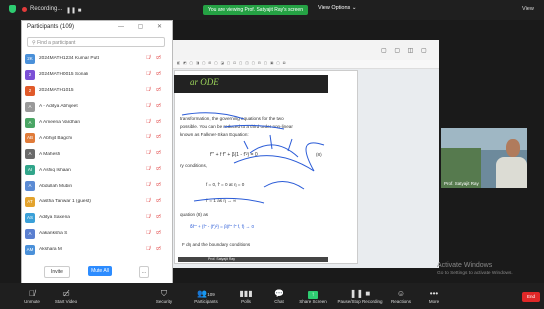  I want to click on participant-row: A A Mahesh 🎙̸ ▭̸, so click(97, 154).